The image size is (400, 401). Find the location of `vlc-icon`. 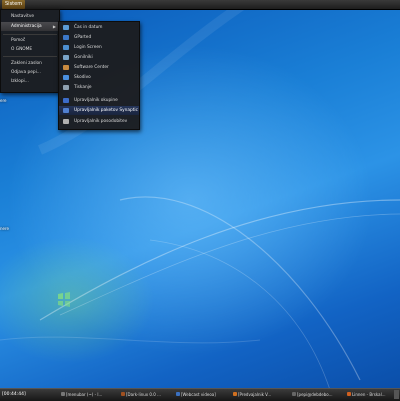

vlc-icon is located at coordinates (235, 394).